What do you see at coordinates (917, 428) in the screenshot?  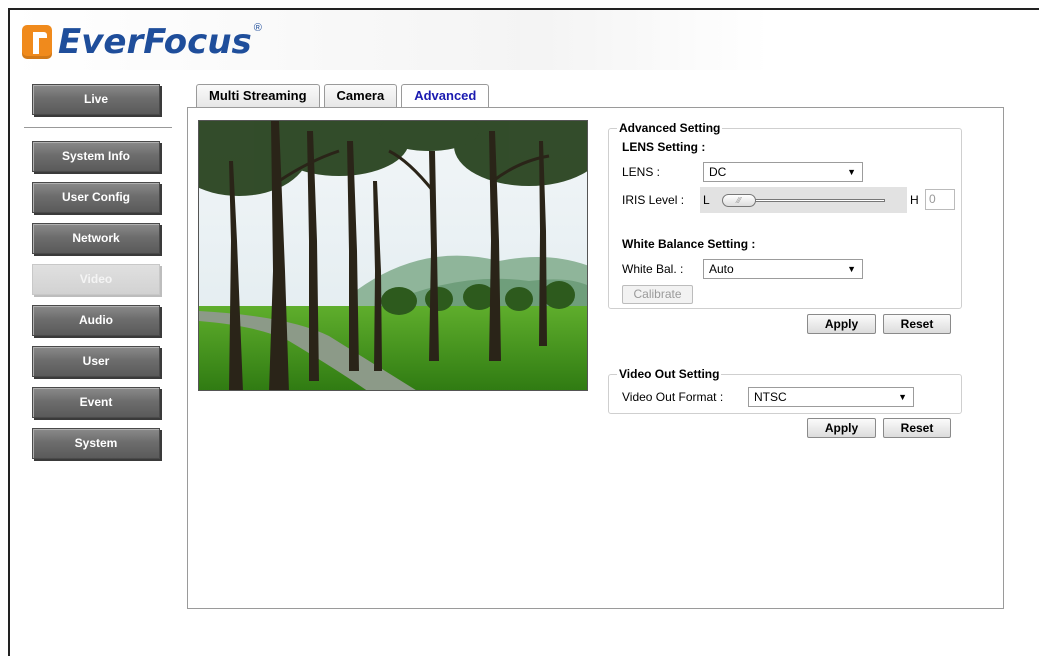 I see `video-out-reset-button: Reset` at bounding box center [917, 428].